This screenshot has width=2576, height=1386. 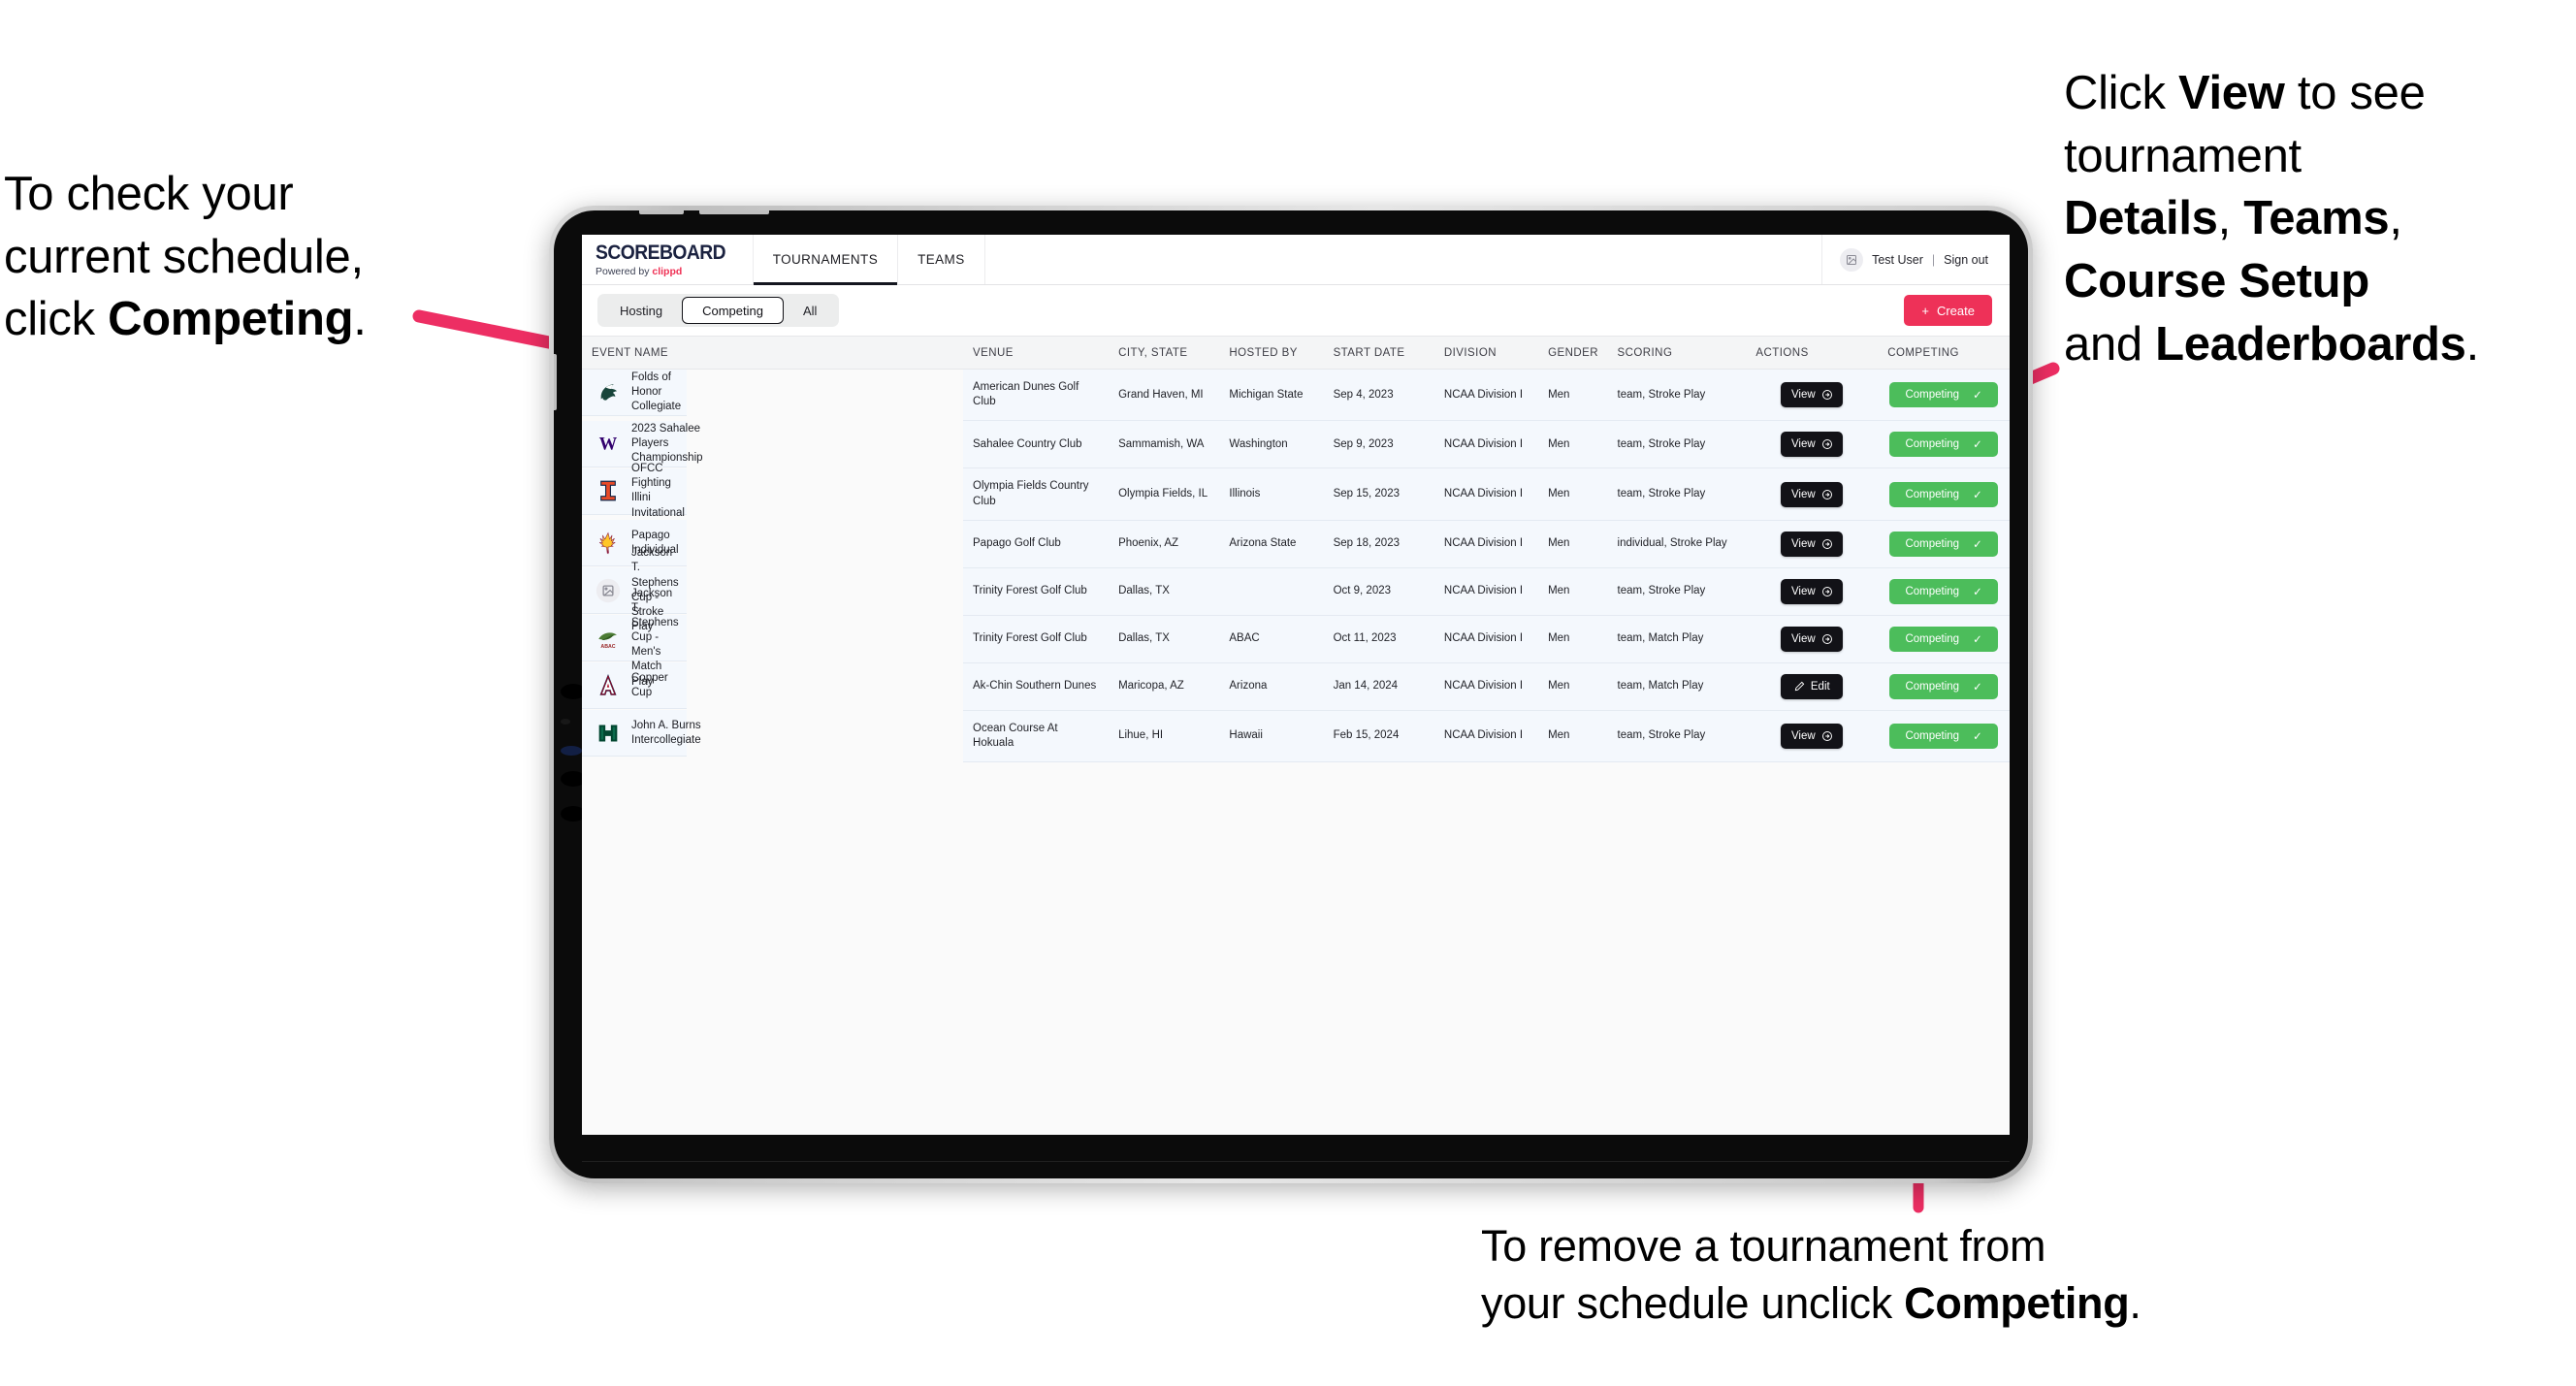 I want to click on th-hosted-by: HOSTED BY, so click(x=1271, y=353).